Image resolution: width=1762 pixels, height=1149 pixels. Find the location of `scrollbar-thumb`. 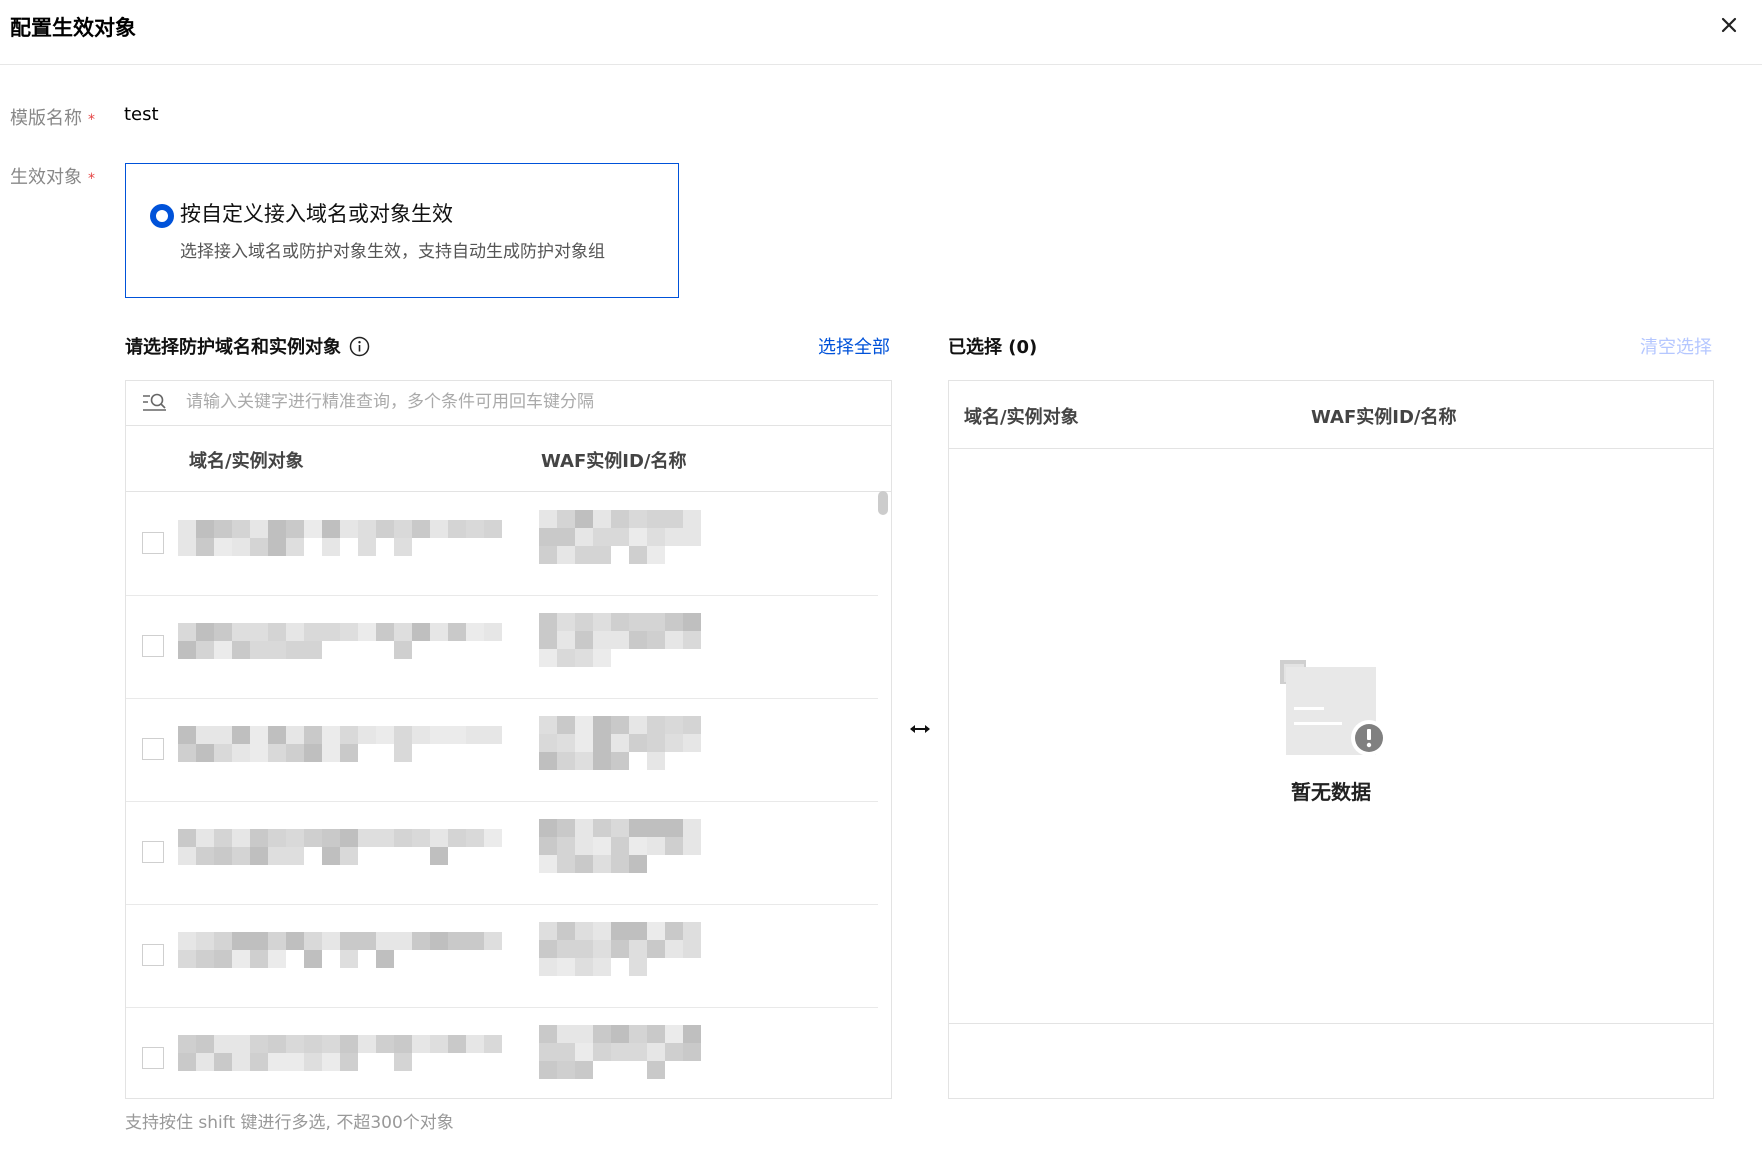

scrollbar-thumb is located at coordinates (883, 503).